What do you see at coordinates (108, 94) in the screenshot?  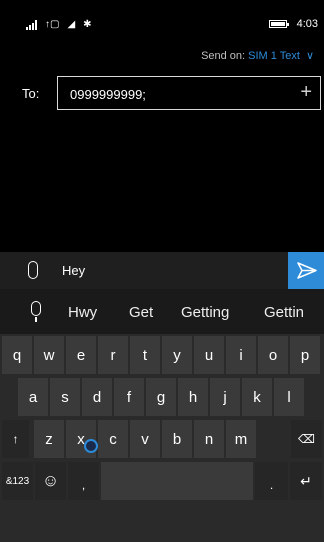 I see `recipient-value: 0999999999;` at bounding box center [108, 94].